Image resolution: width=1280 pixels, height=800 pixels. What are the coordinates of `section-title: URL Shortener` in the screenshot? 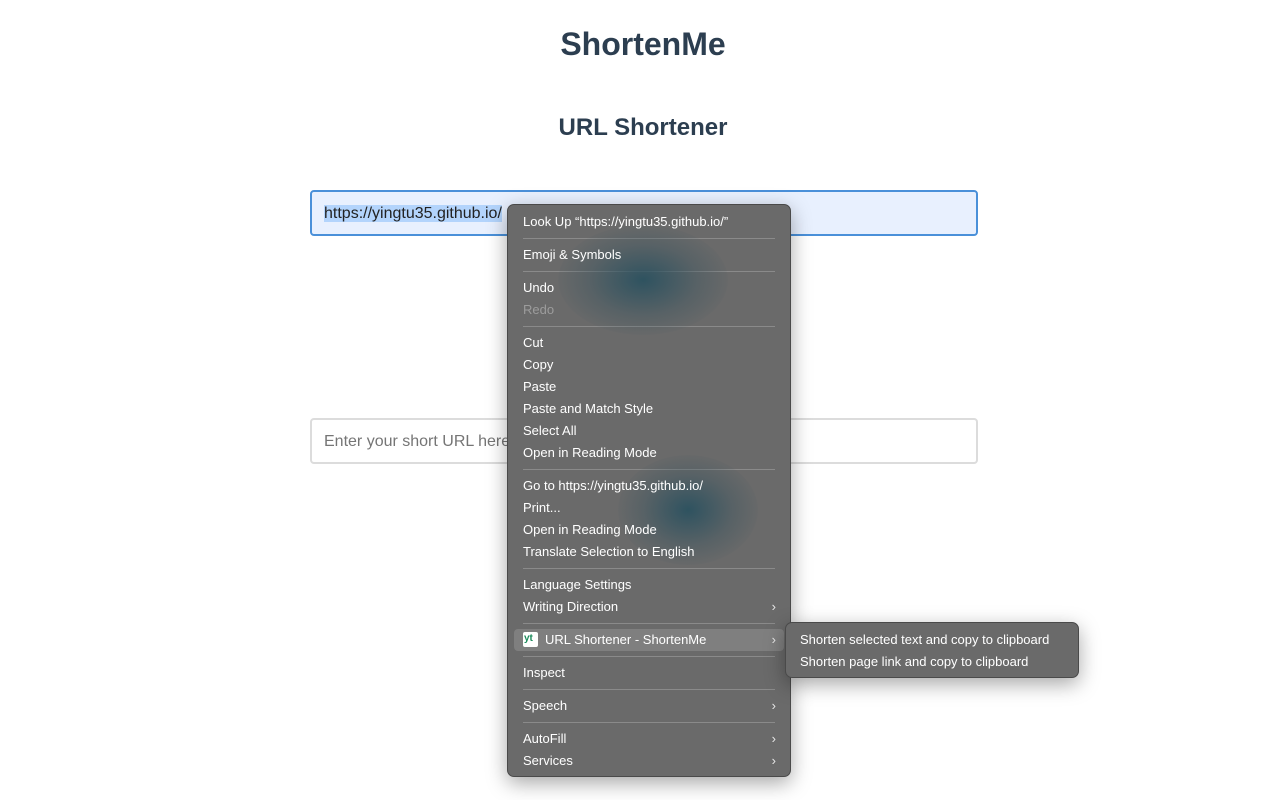 It's located at (643, 127).